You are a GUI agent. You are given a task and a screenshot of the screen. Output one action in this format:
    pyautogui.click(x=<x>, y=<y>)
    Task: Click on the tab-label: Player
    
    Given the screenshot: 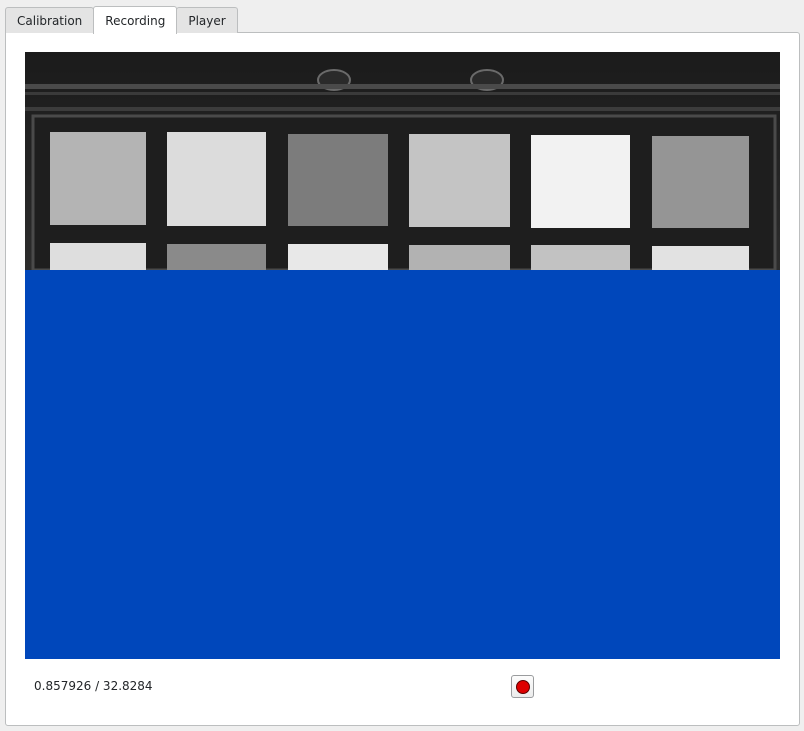 What is the action you would take?
    pyautogui.click(x=207, y=20)
    